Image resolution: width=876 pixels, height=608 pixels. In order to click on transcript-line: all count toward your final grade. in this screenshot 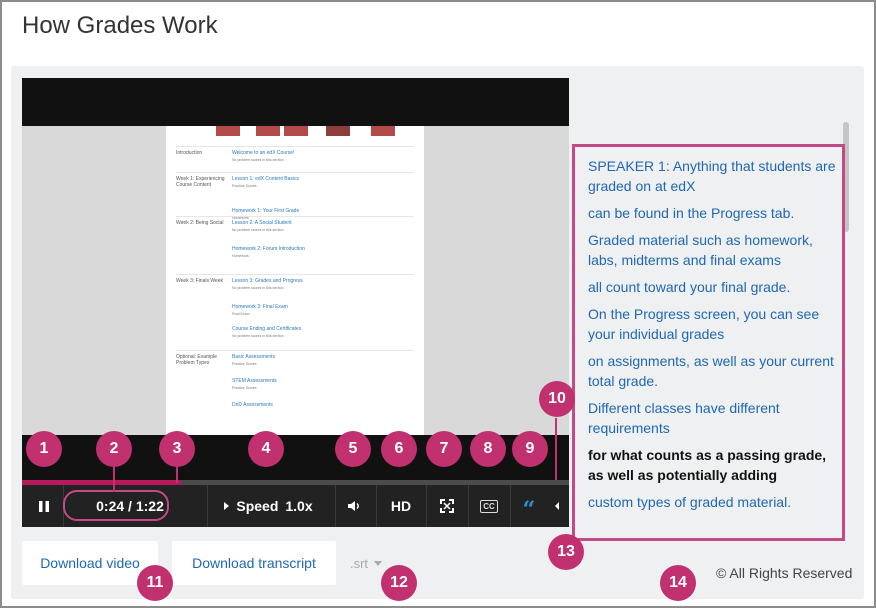, I will do `click(714, 287)`.